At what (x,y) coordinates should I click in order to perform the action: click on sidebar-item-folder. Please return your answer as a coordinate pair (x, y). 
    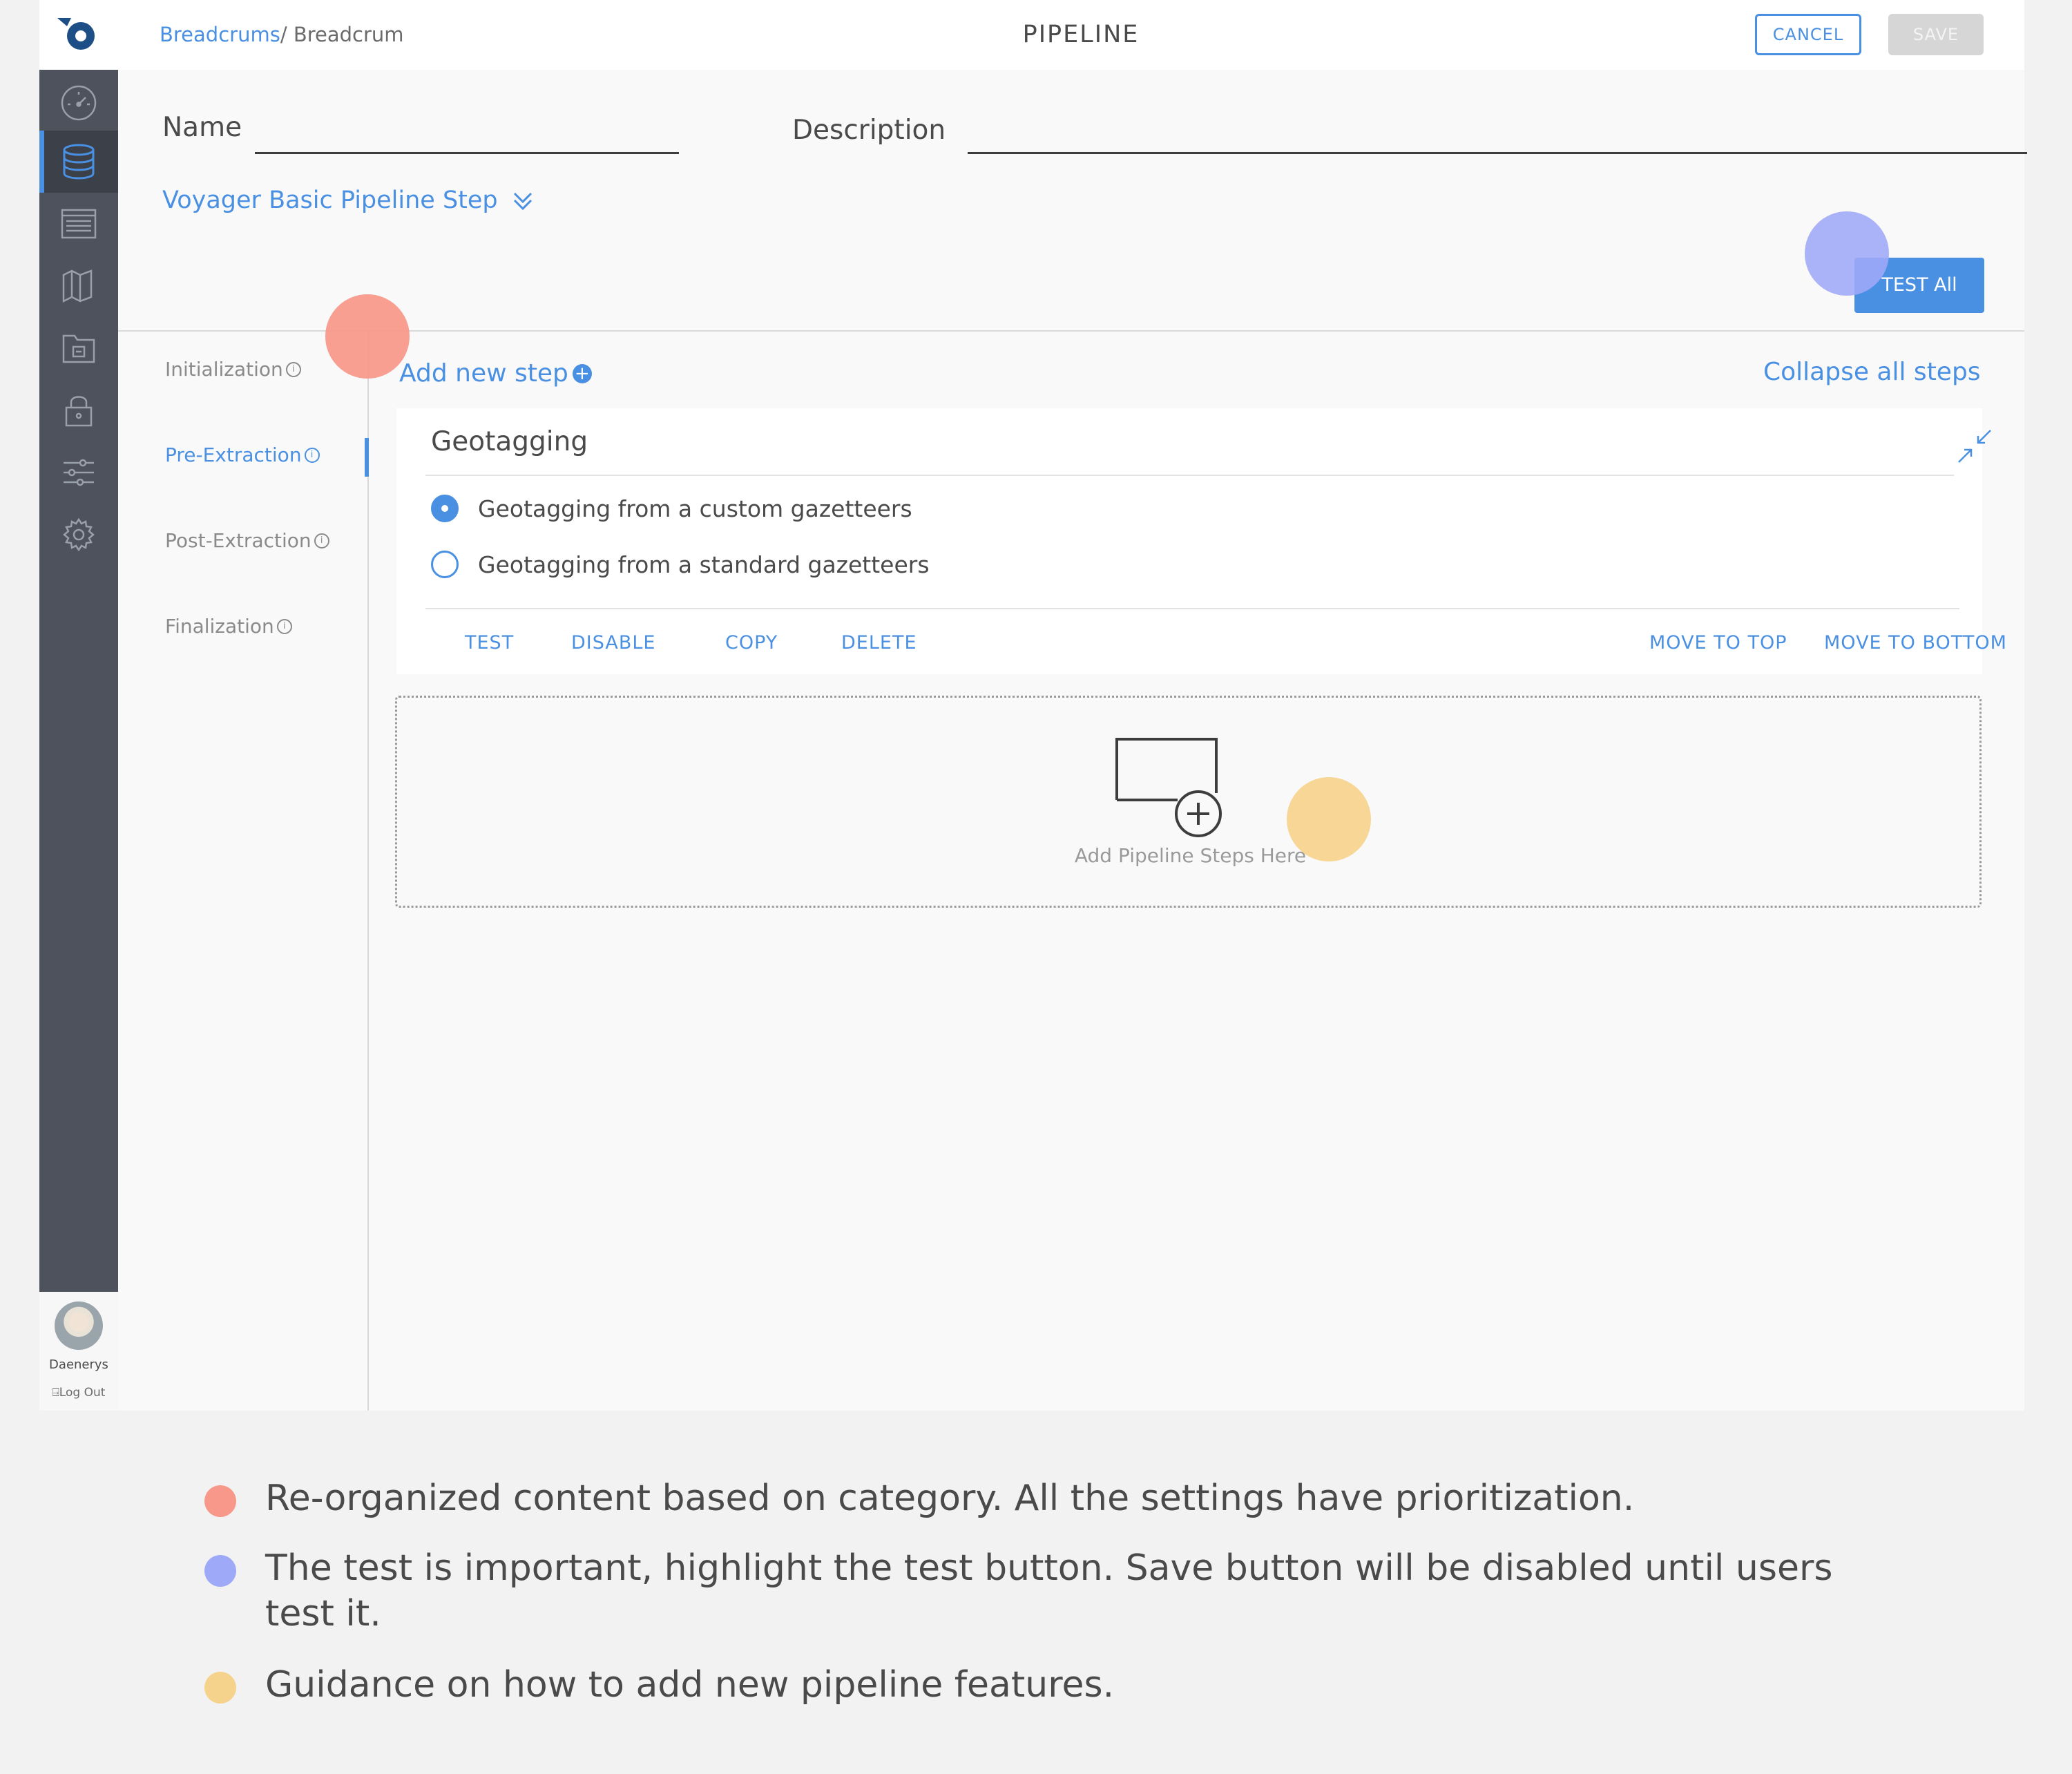
    Looking at the image, I should click on (78, 348).